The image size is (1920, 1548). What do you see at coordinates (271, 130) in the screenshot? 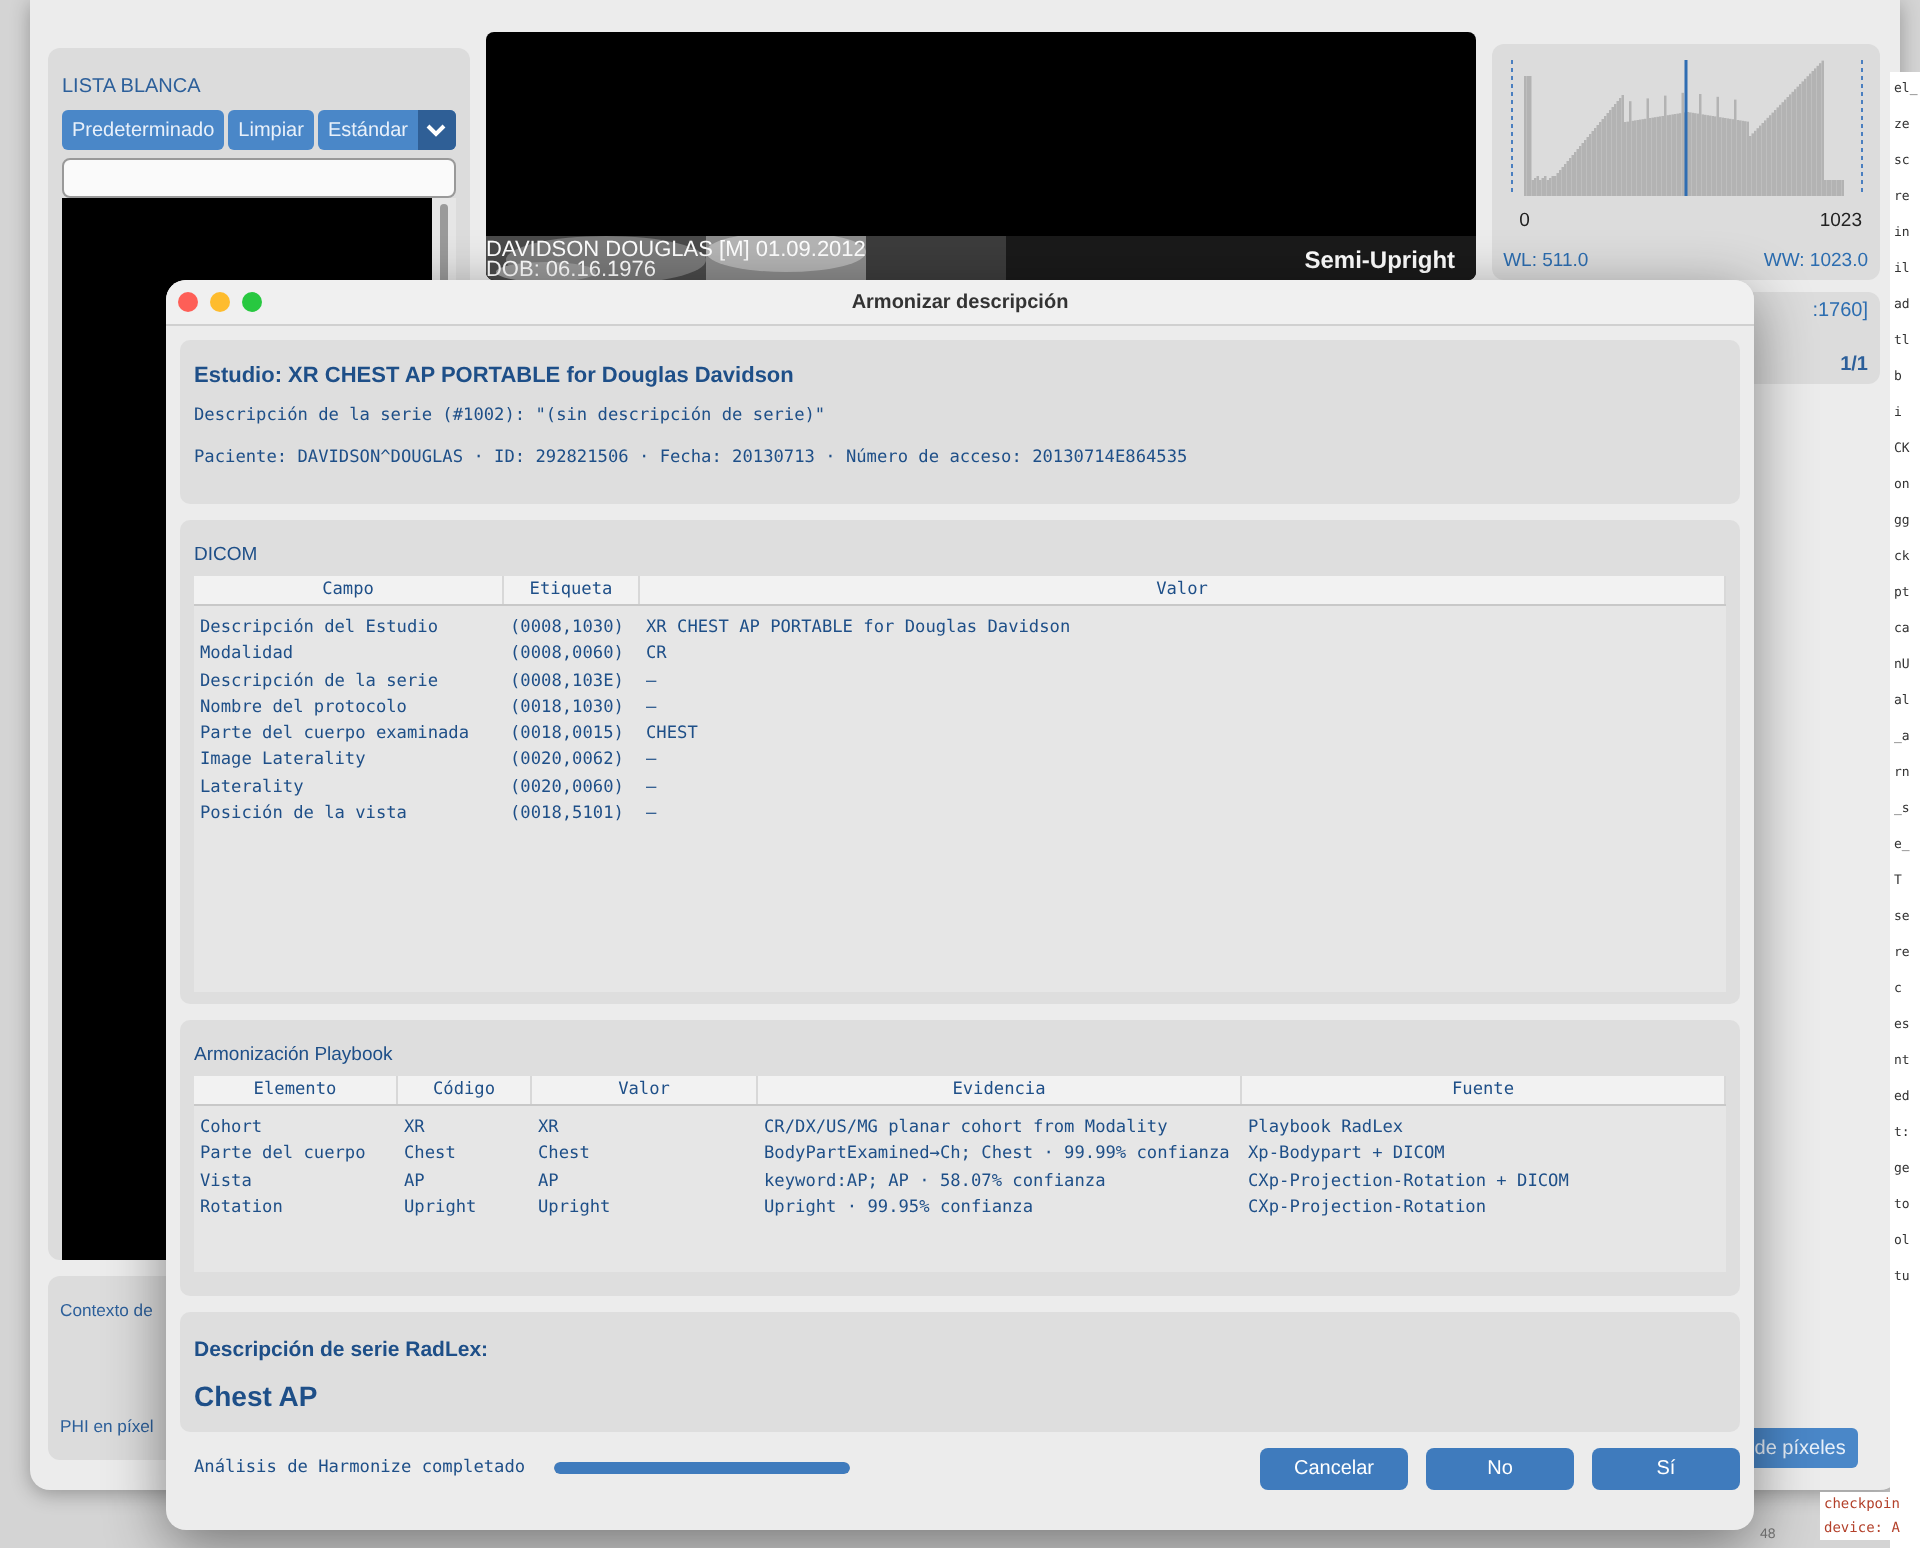
I see `preset-button: Limpiar` at bounding box center [271, 130].